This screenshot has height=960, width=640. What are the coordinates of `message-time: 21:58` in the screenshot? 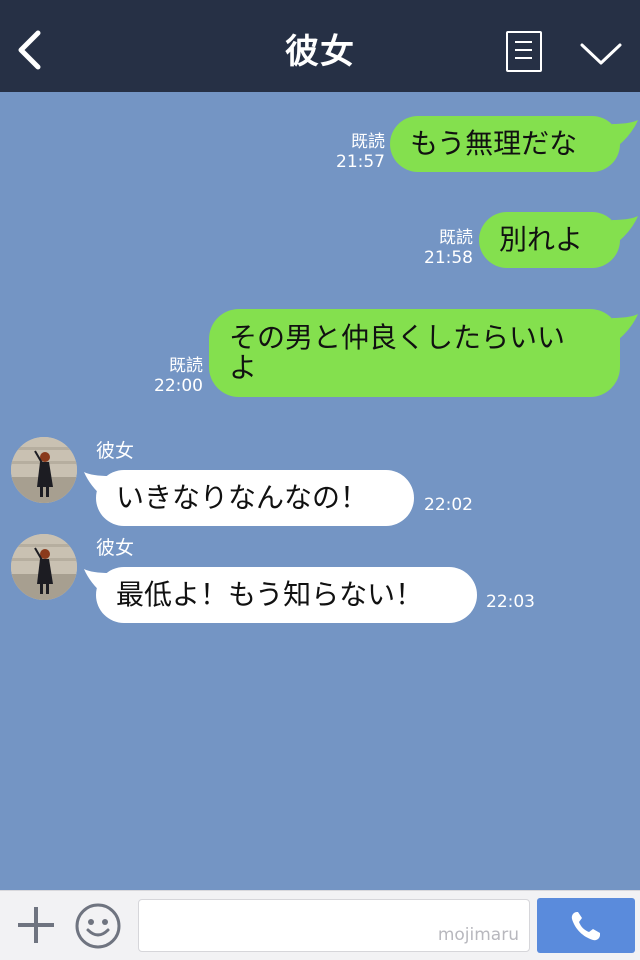 It's located at (448, 258).